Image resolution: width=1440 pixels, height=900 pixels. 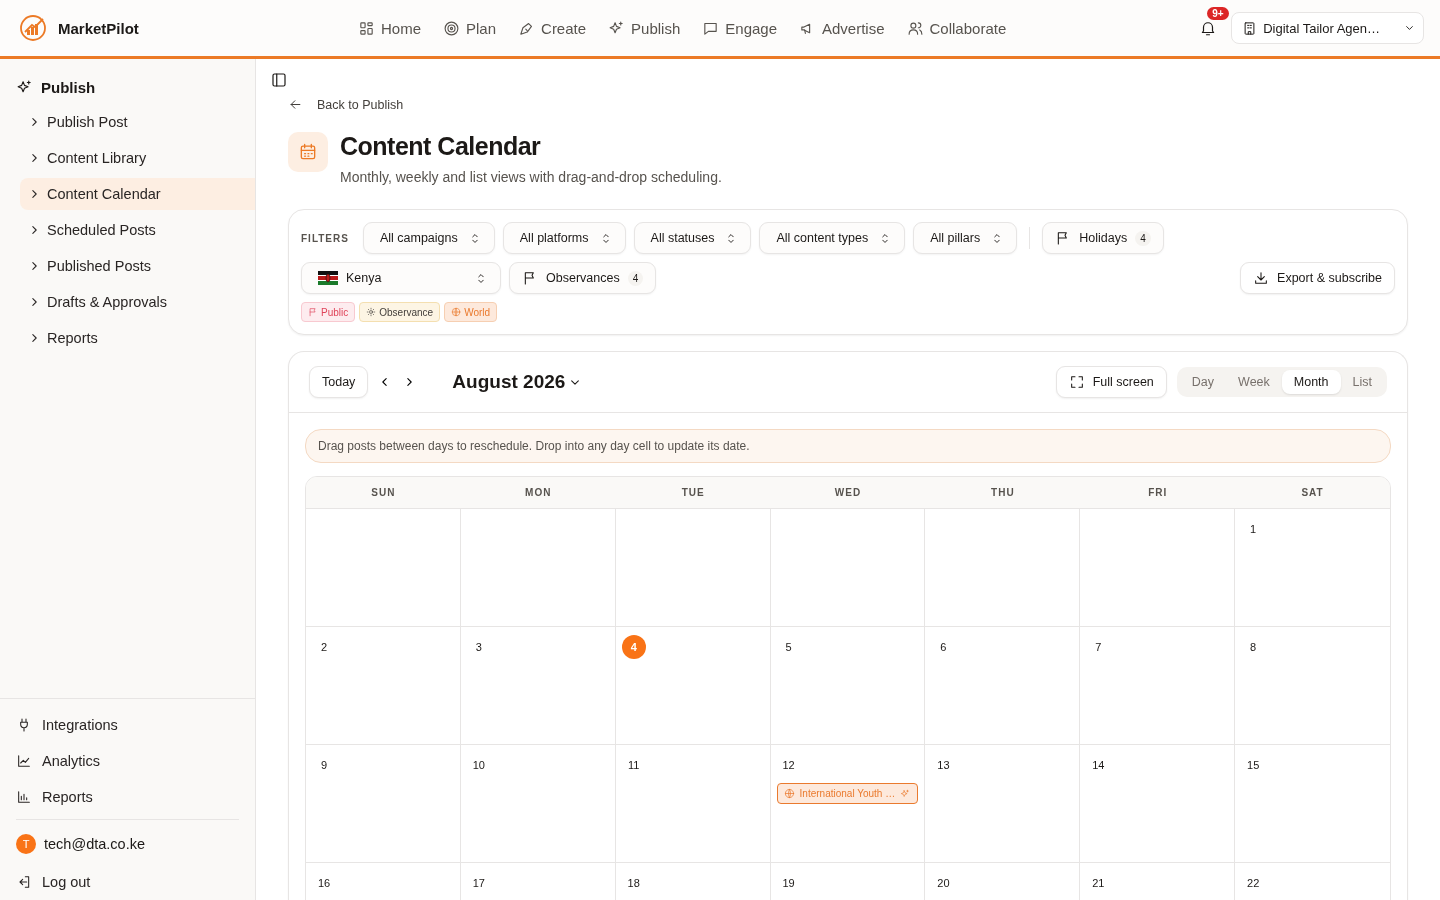 What do you see at coordinates (788, 765) in the screenshot?
I see `day-number: 12` at bounding box center [788, 765].